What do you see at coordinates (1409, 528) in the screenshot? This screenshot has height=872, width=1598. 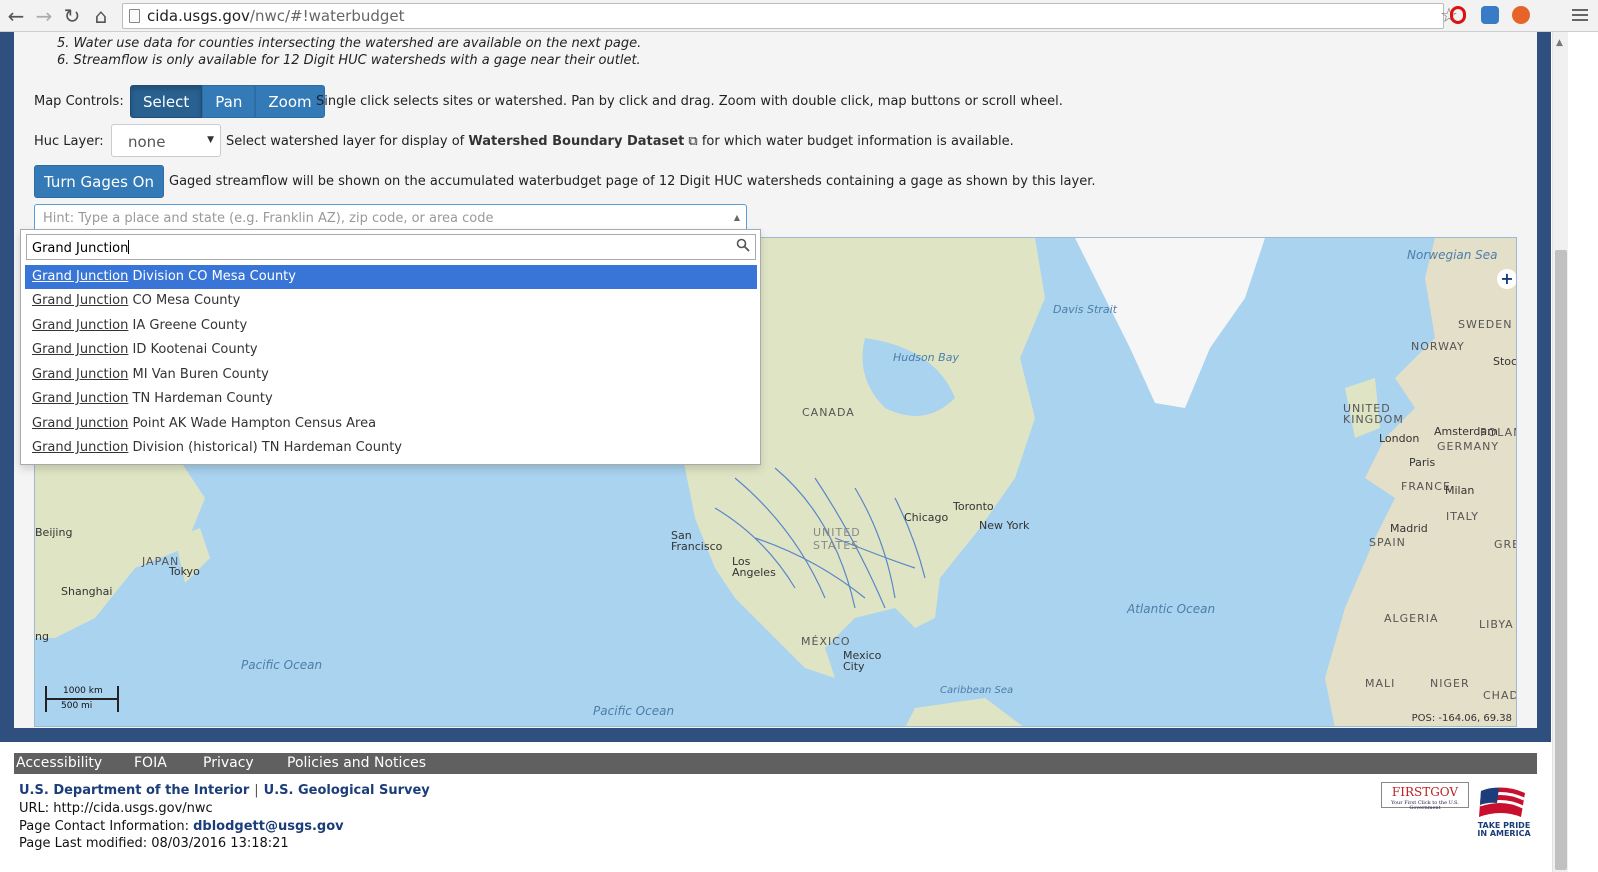 I see `map-label-madrid: Madrid` at bounding box center [1409, 528].